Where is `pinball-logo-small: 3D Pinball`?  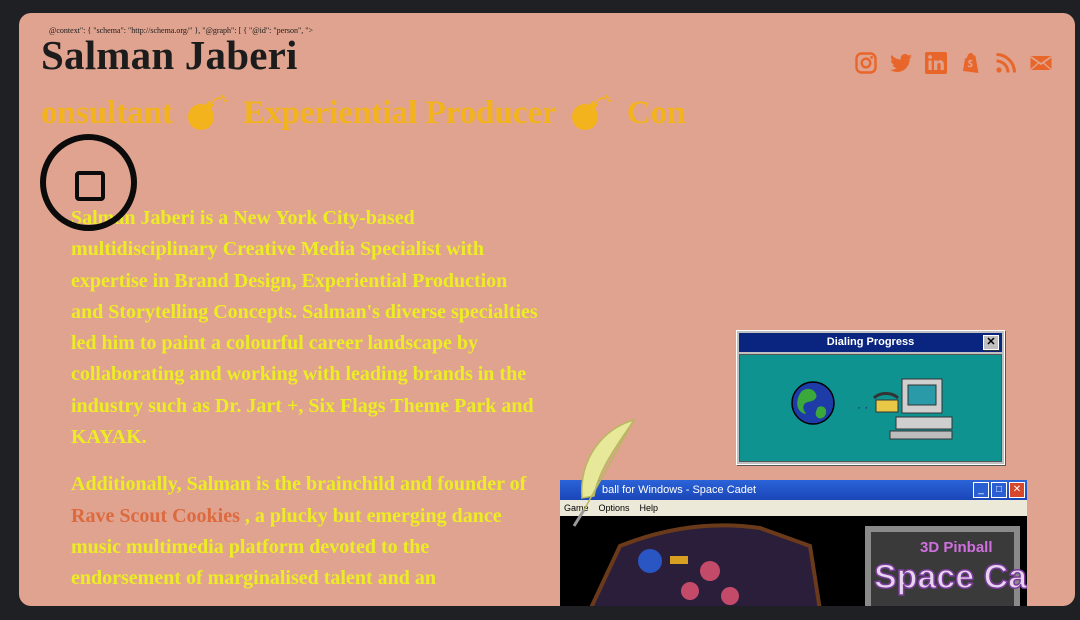
pinball-logo-small: 3D Pinball is located at coordinates (956, 547).